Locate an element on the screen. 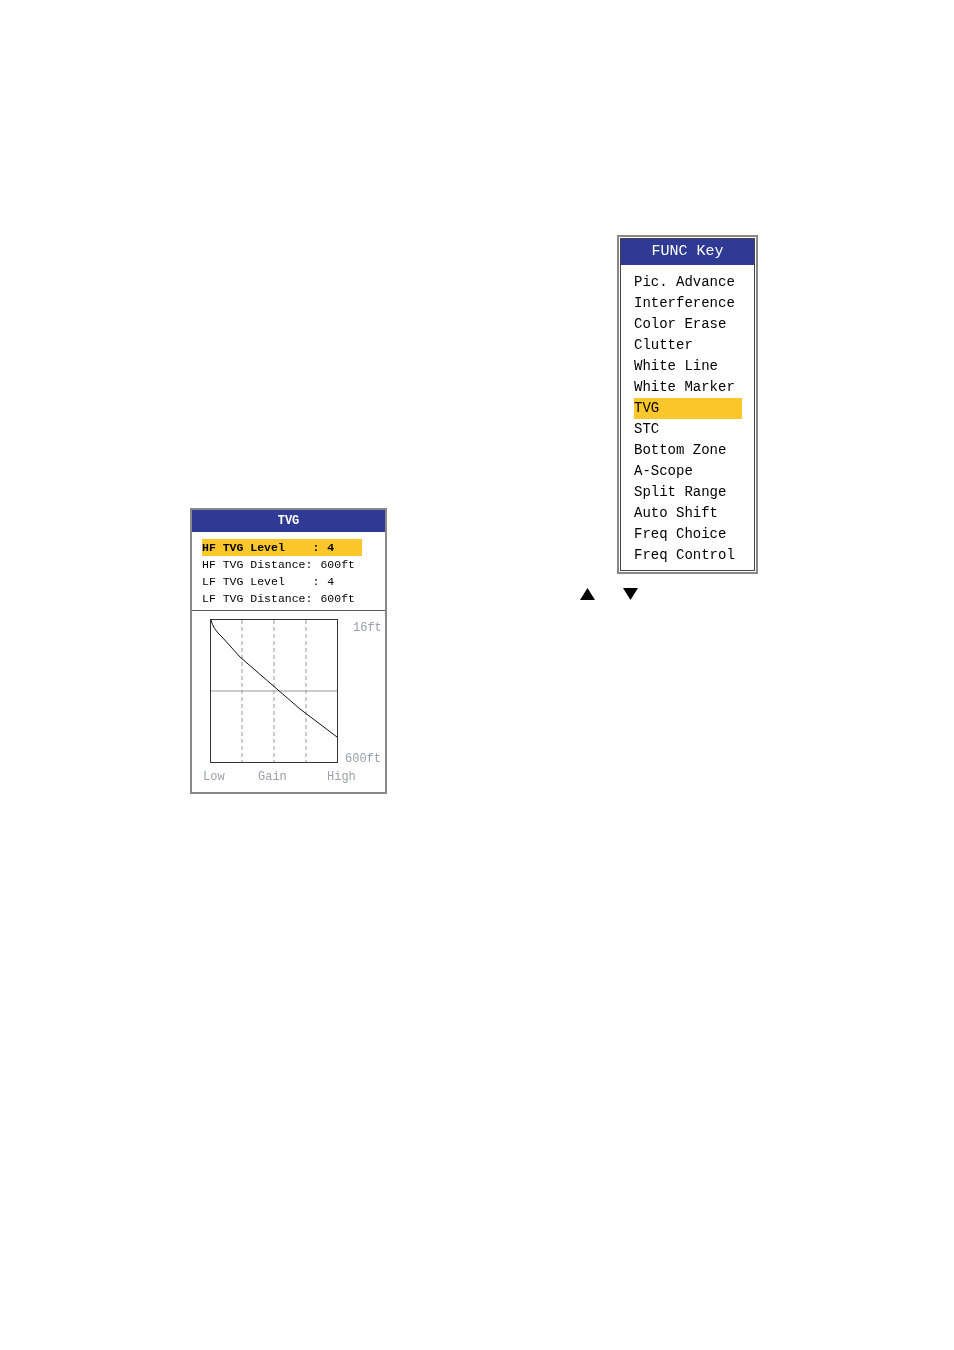 The image size is (954, 1350). menu-title: FUNC Key is located at coordinates (687, 252).